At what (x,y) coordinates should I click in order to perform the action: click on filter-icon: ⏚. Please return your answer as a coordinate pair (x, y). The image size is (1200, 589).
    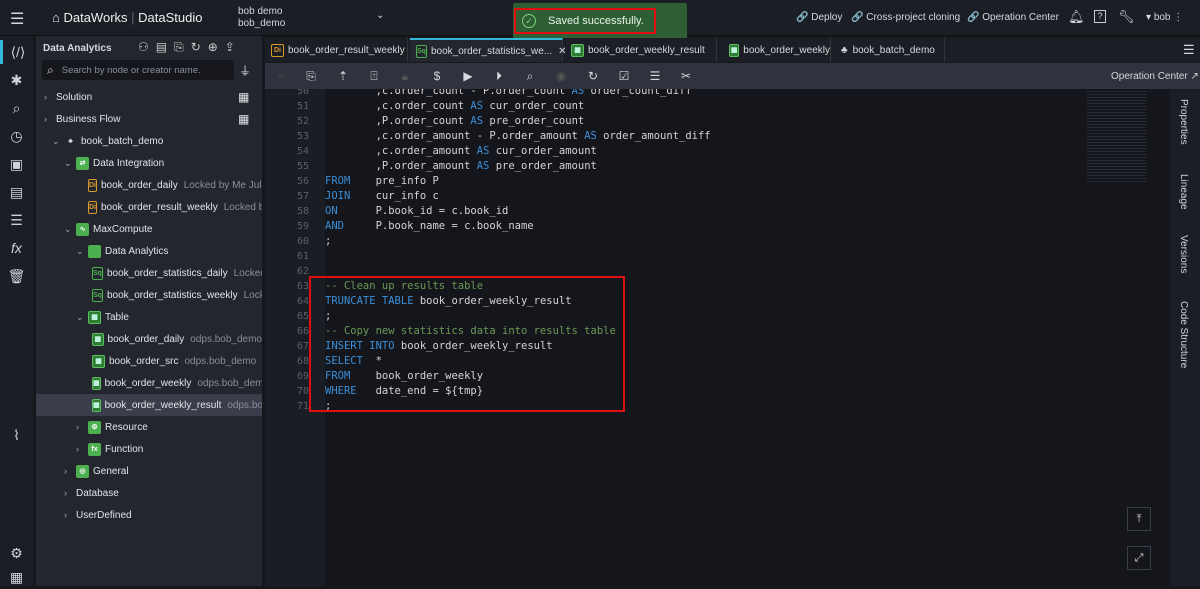
    Looking at the image, I should click on (245, 70).